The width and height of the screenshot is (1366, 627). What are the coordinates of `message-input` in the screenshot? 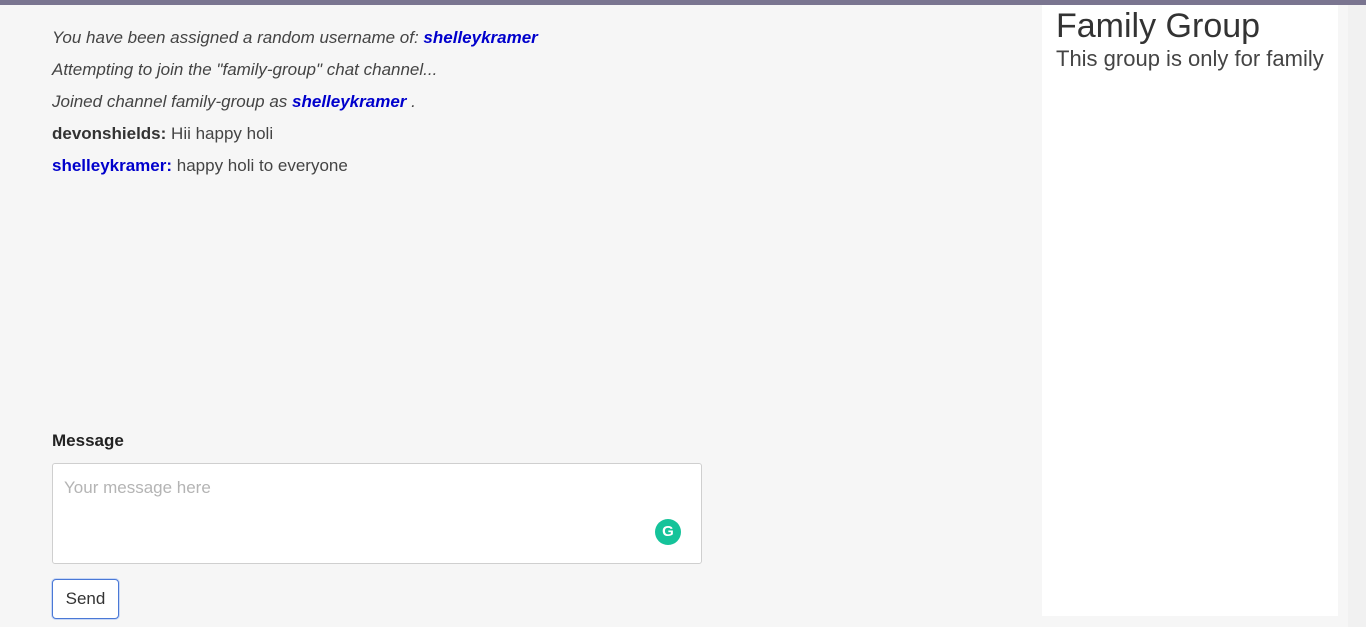 It's located at (377, 513).